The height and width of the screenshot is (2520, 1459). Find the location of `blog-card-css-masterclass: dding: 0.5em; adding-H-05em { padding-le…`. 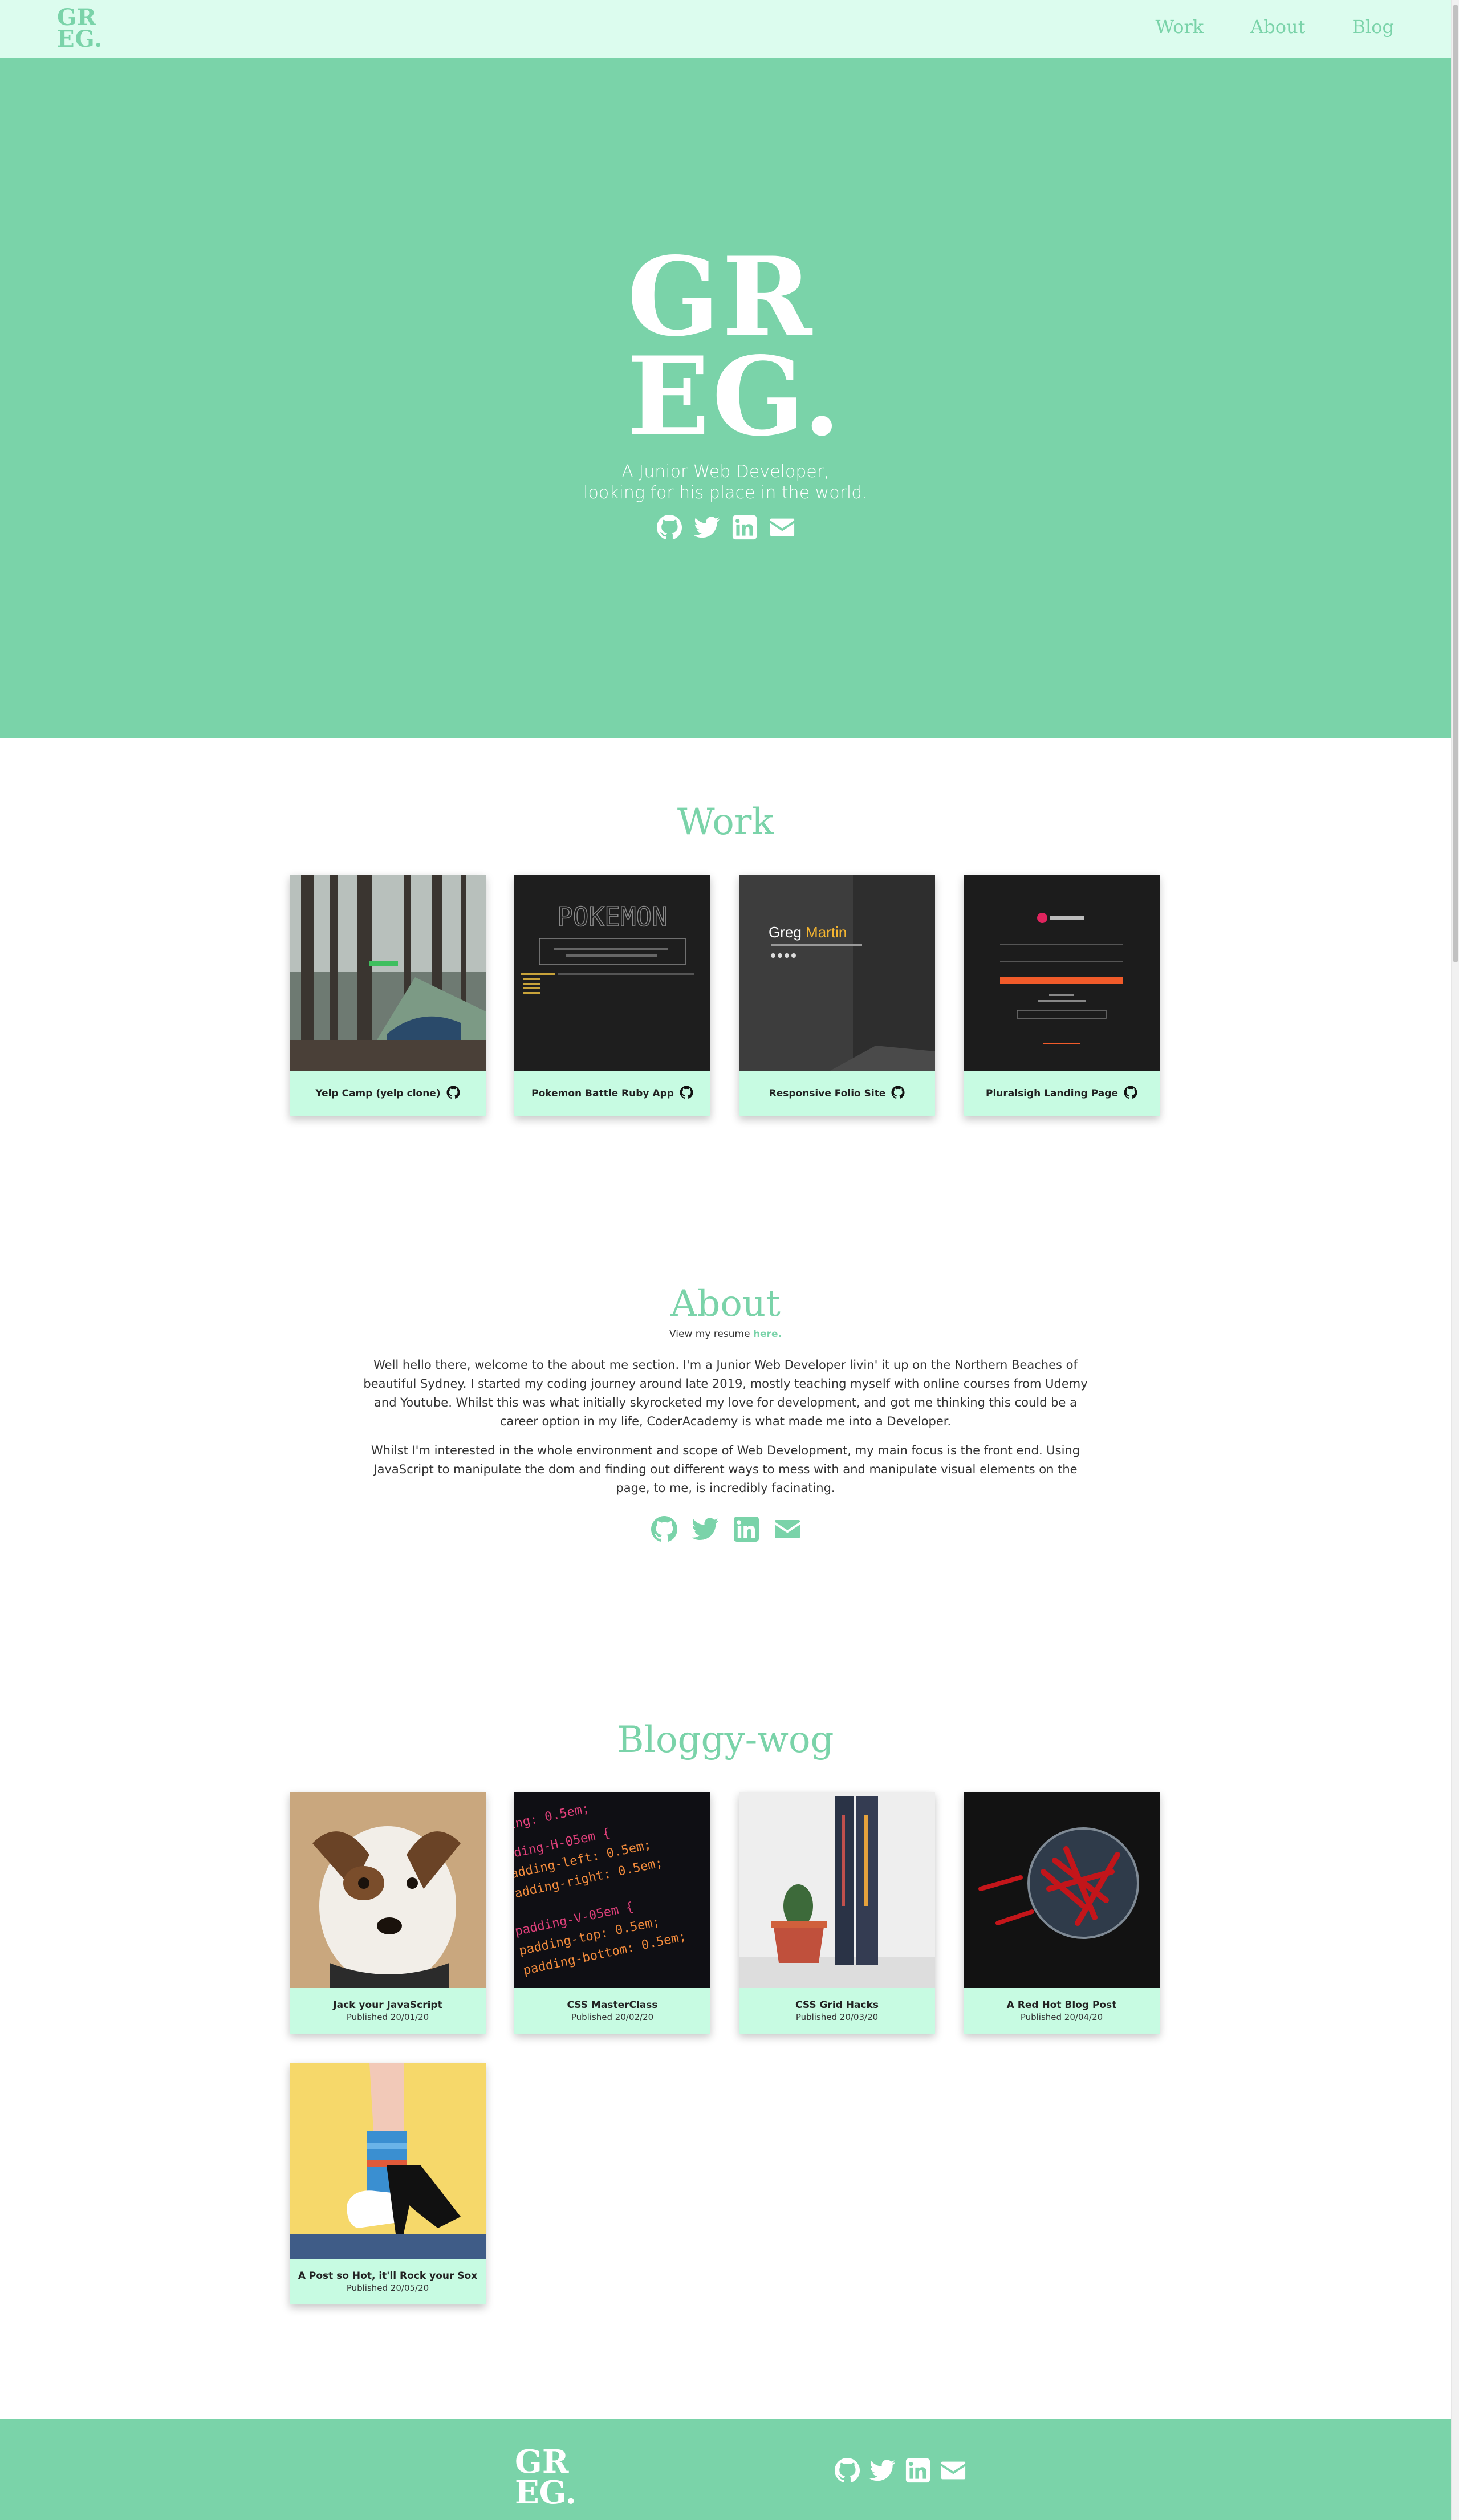

blog-card-css-masterclass: dding: 0.5em; adding-H-05em { padding-le… is located at coordinates (612, 1913).